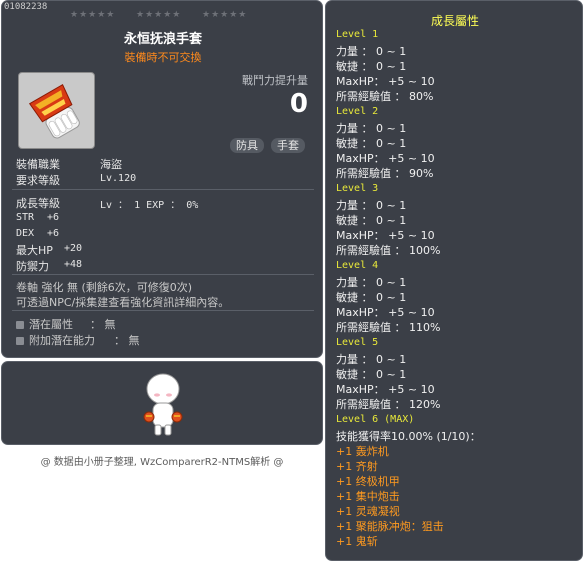 The width and height of the screenshot is (585, 563). I want to click on required-level-value: Lv.120, so click(118, 178).